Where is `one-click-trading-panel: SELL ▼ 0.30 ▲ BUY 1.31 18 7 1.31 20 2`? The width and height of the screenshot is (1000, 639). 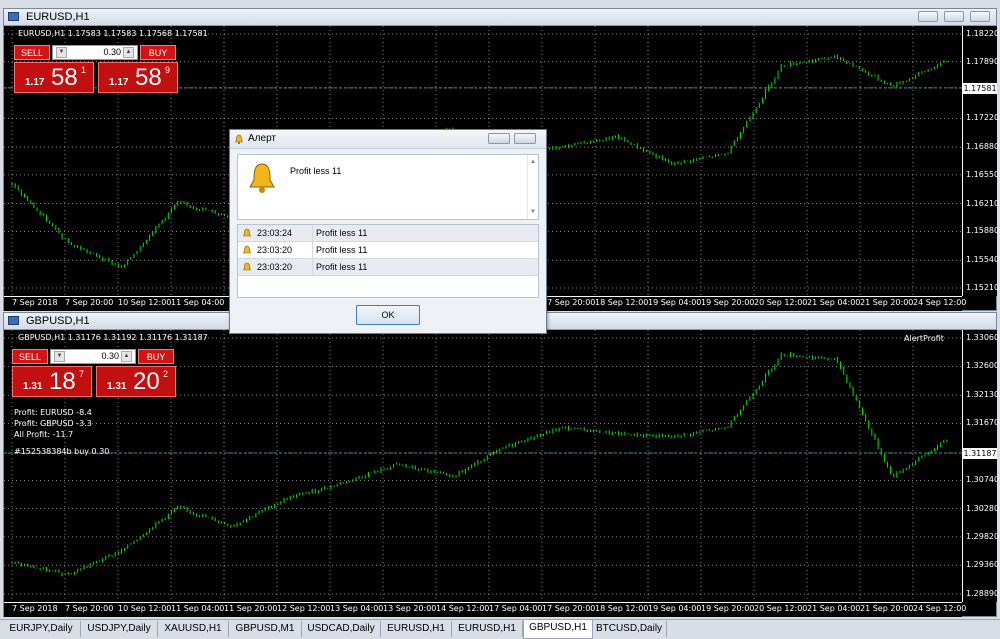
one-click-trading-panel: SELL ▼ 0.30 ▲ BUY 1.31 18 7 1.31 20 2 is located at coordinates (94, 374).